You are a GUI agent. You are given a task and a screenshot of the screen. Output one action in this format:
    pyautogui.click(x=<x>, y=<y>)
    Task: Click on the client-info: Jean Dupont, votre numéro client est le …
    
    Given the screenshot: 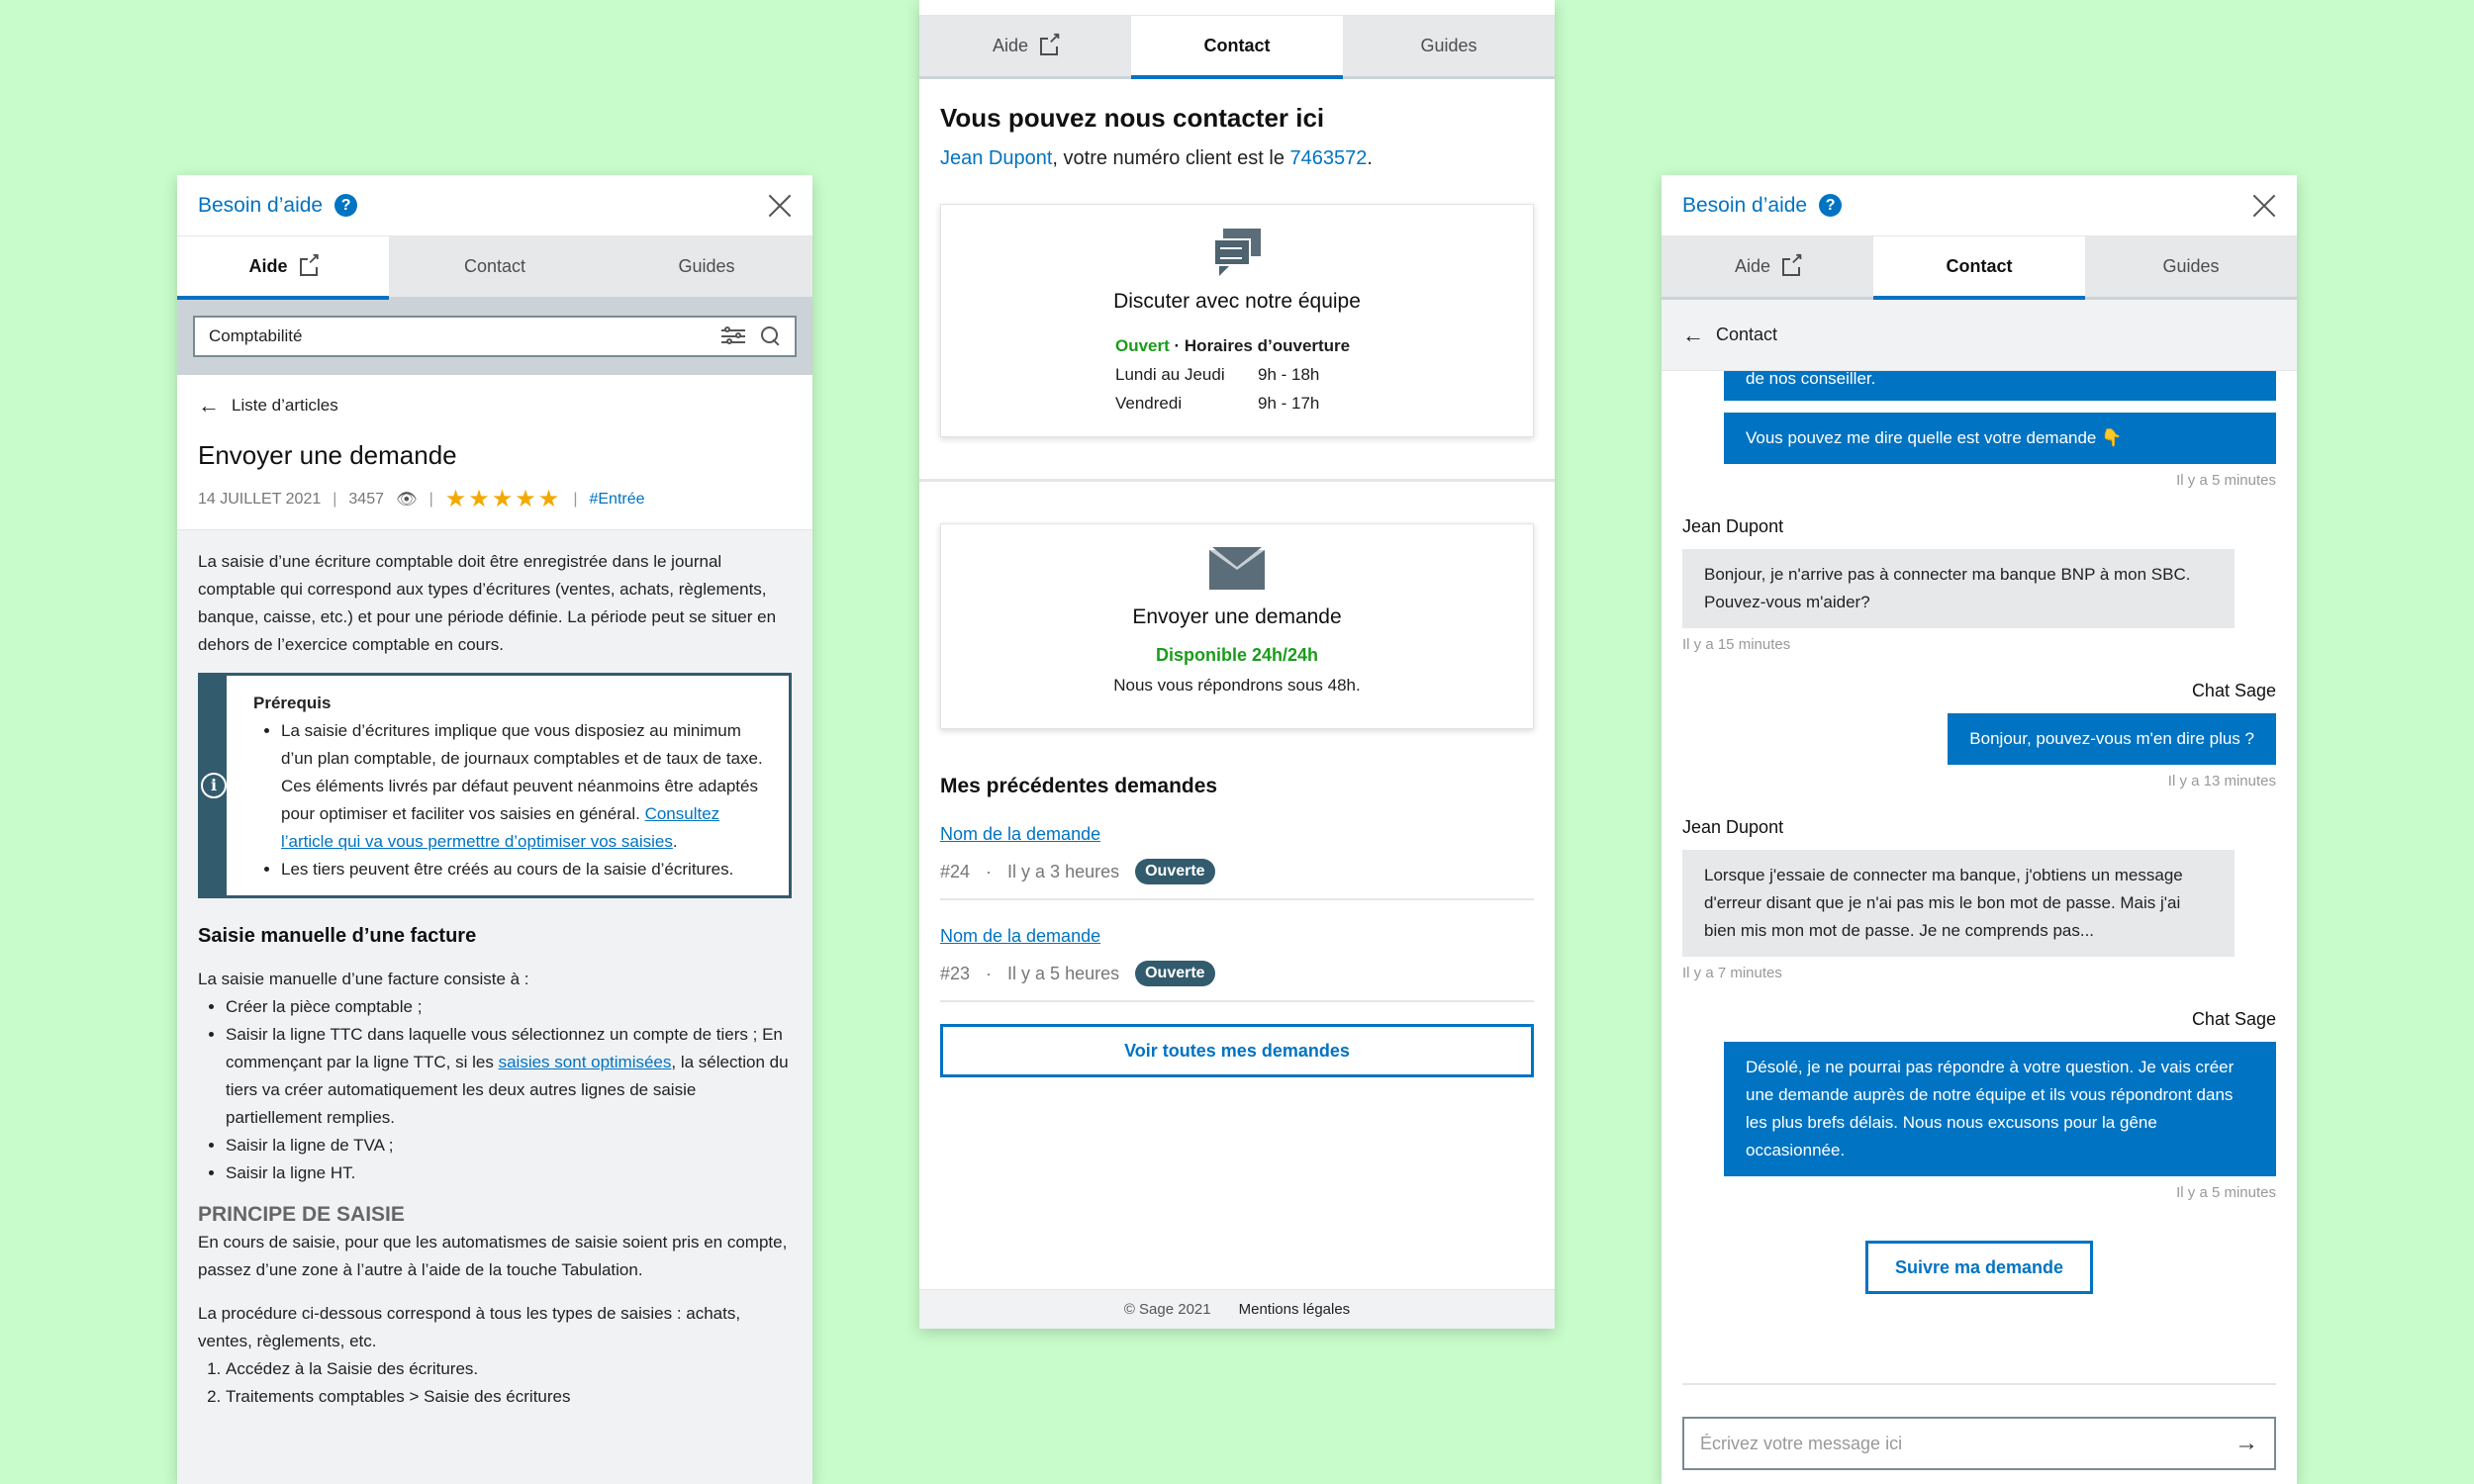 What is the action you would take?
    pyautogui.click(x=1156, y=158)
    